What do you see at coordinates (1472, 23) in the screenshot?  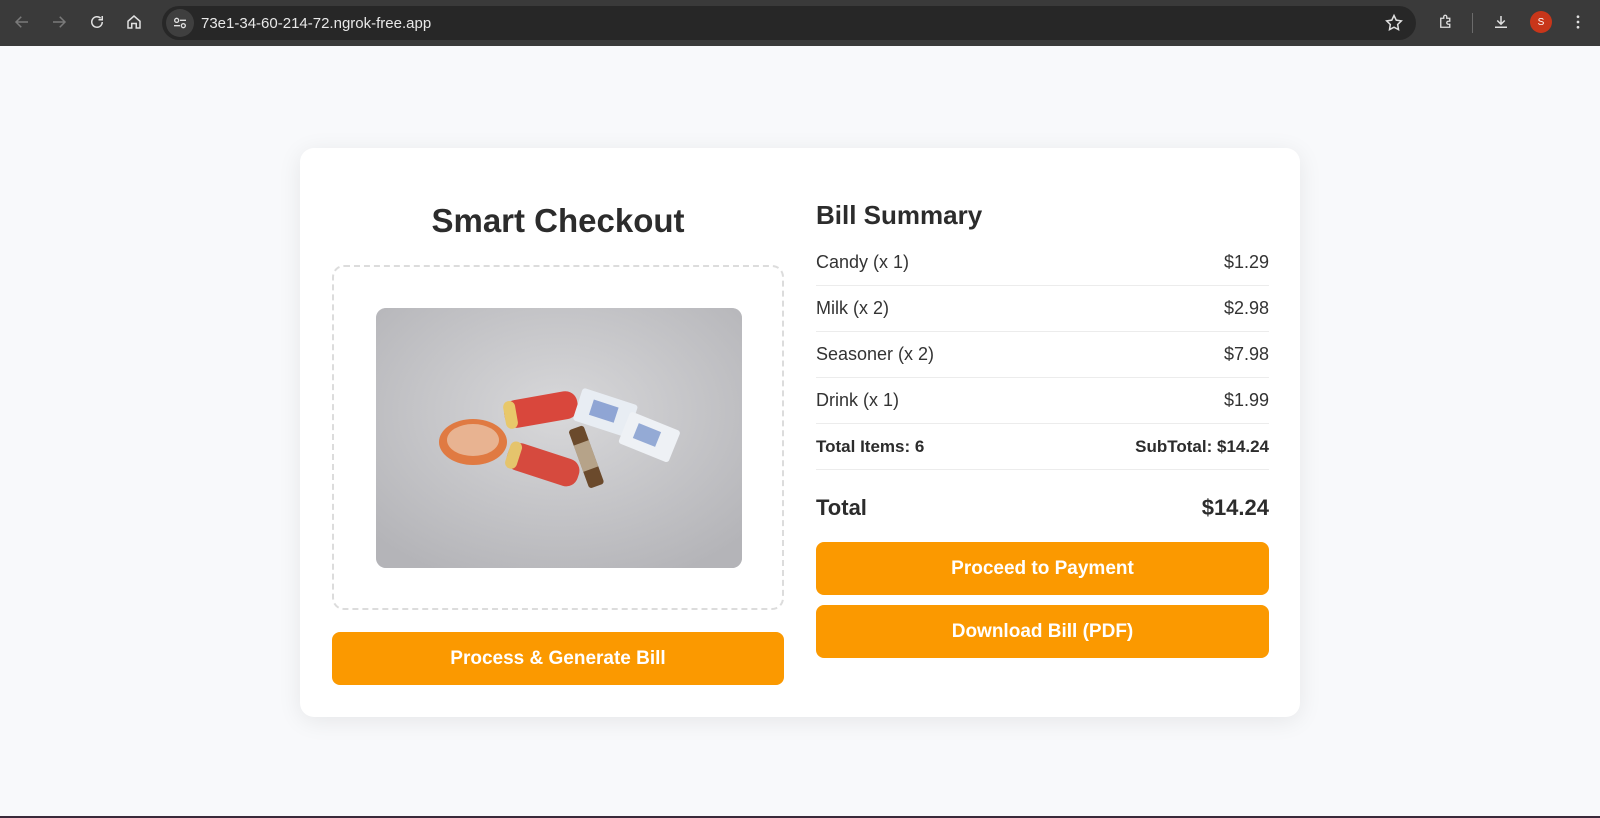 I see `toolbar-divider` at bounding box center [1472, 23].